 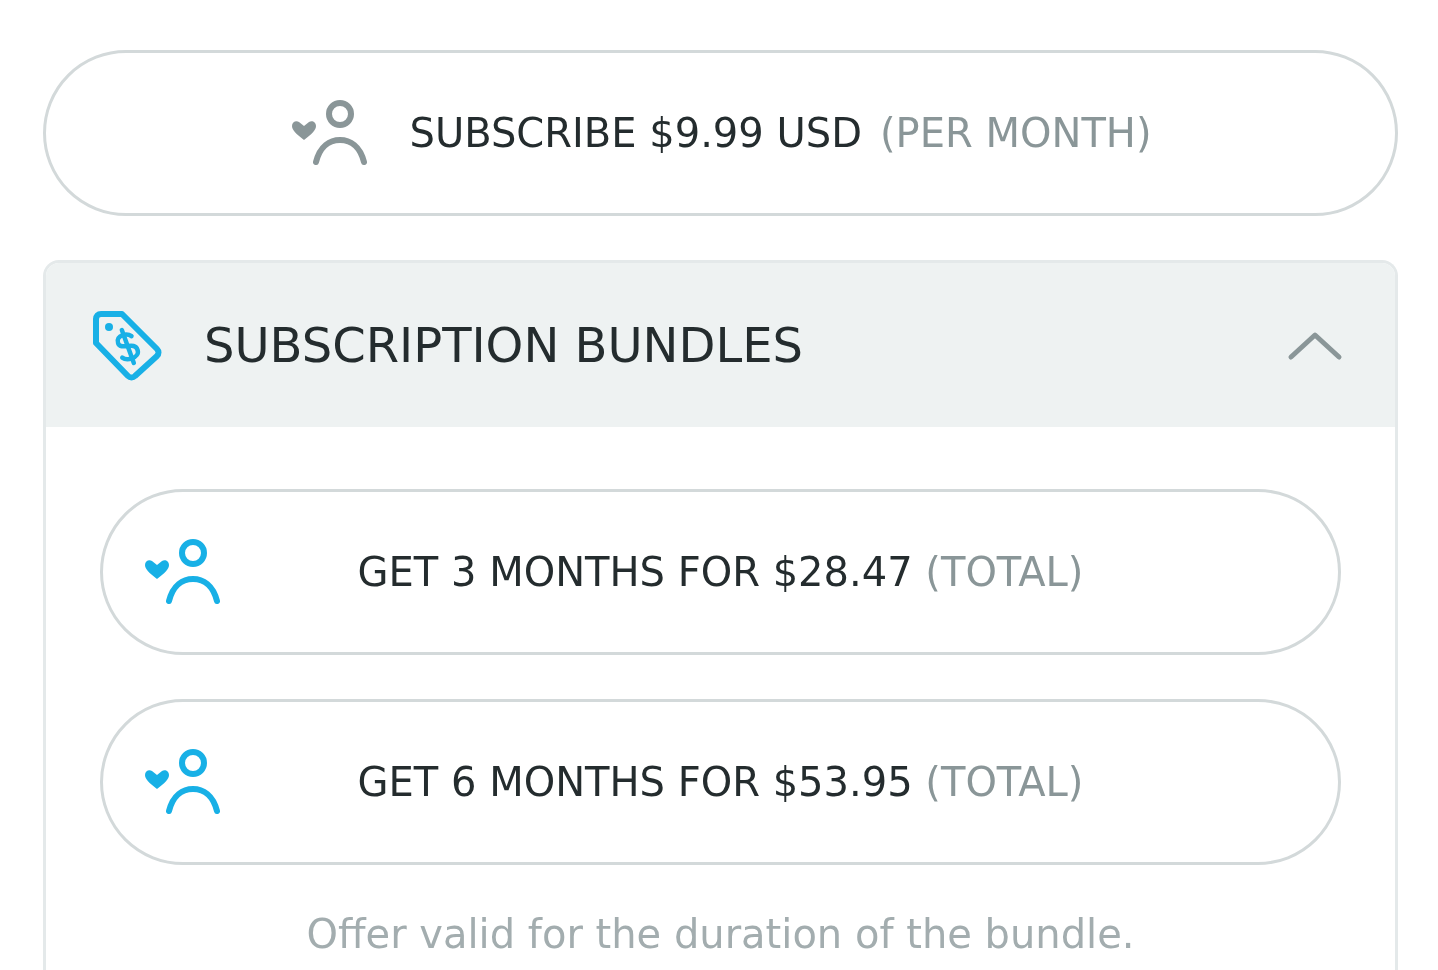 I want to click on chevron-up-icon, so click(x=1315, y=345).